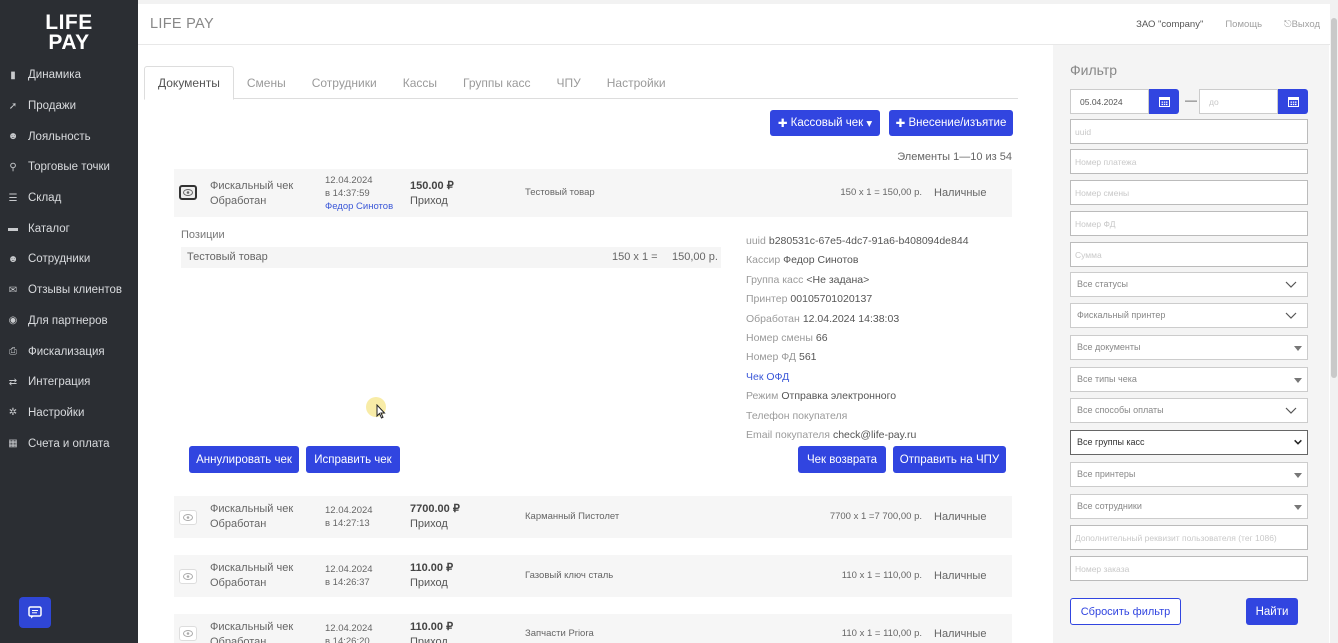 The height and width of the screenshot is (643, 1338). I want to click on payment-number-input: Номер платежа, so click(1189, 161).